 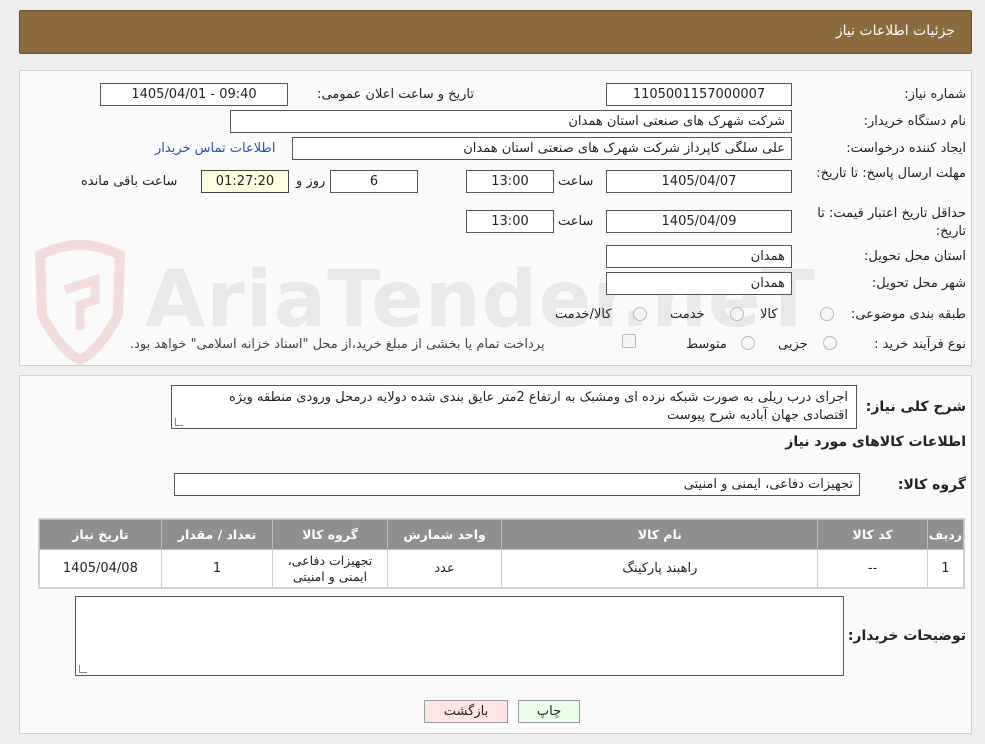 What do you see at coordinates (459, 636) in the screenshot?
I see `buyer-notes-textarea` at bounding box center [459, 636].